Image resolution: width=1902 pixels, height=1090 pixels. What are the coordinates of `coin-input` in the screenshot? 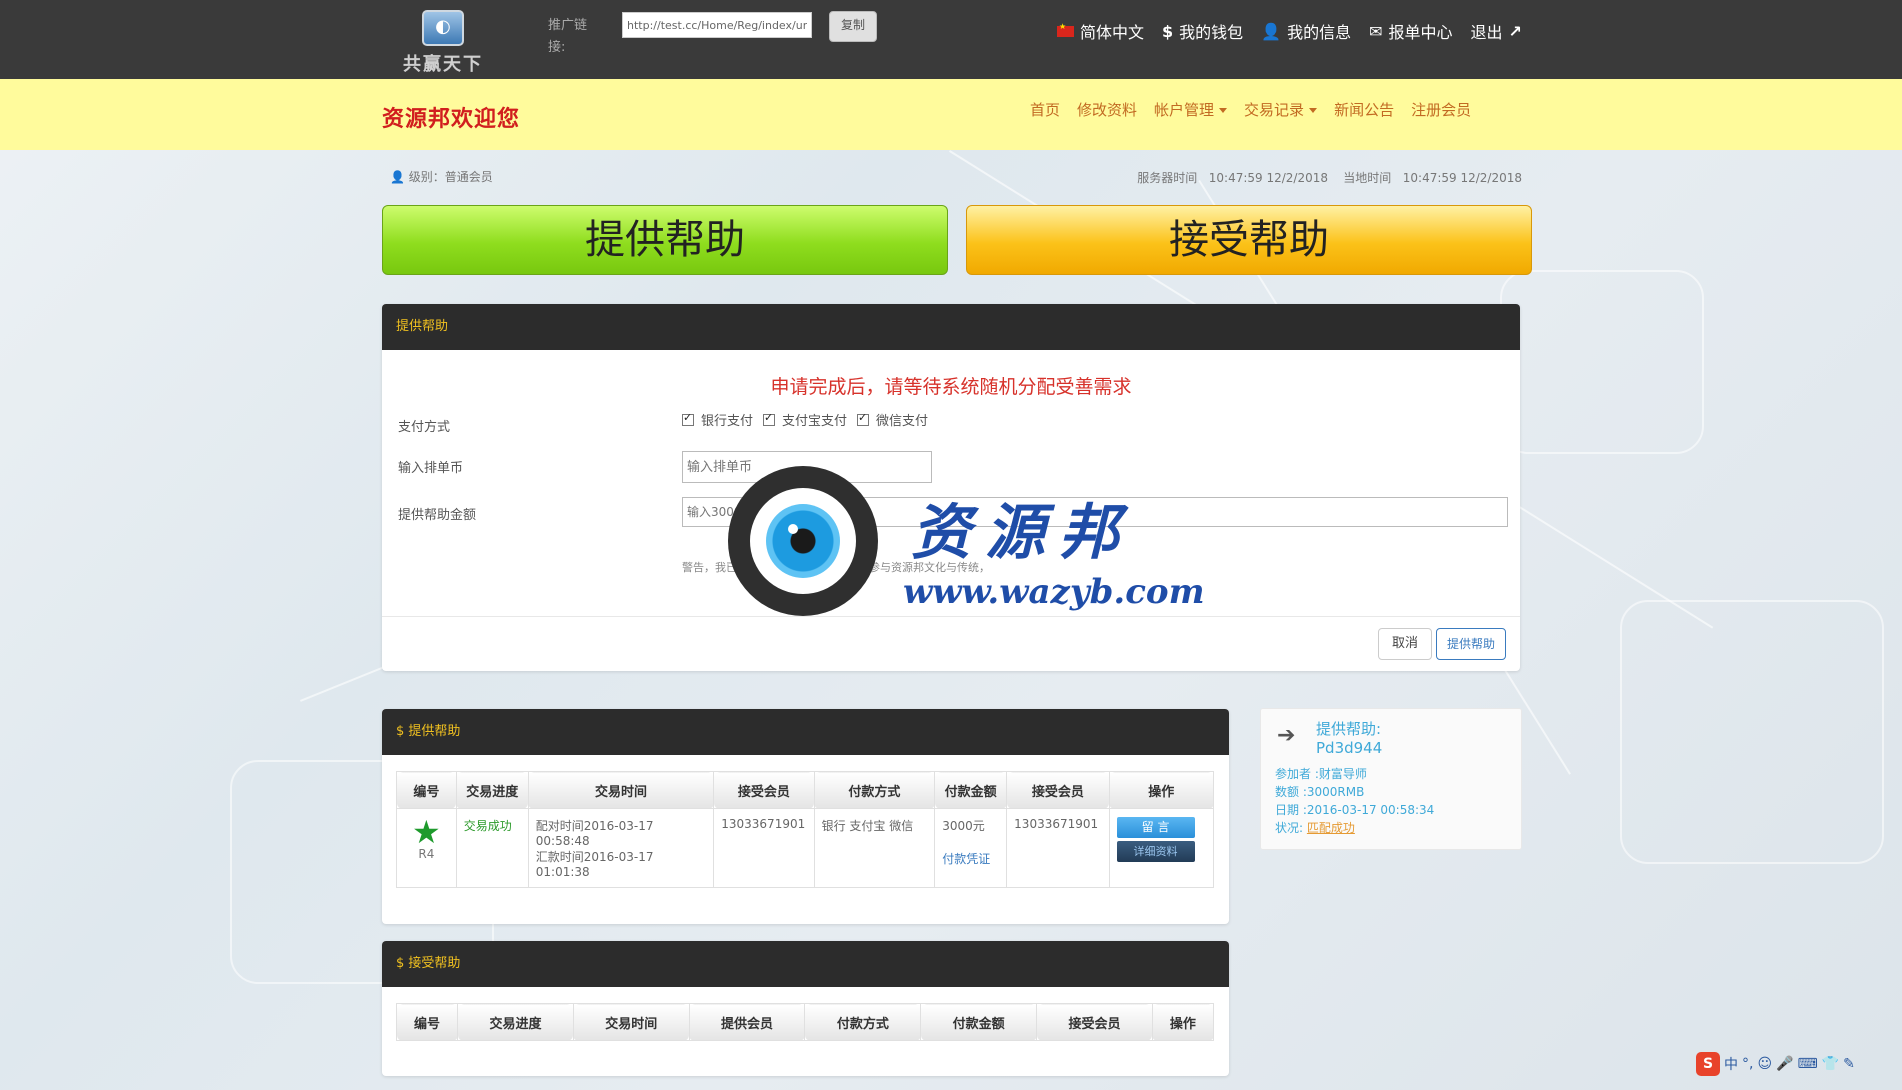 It's located at (807, 467).